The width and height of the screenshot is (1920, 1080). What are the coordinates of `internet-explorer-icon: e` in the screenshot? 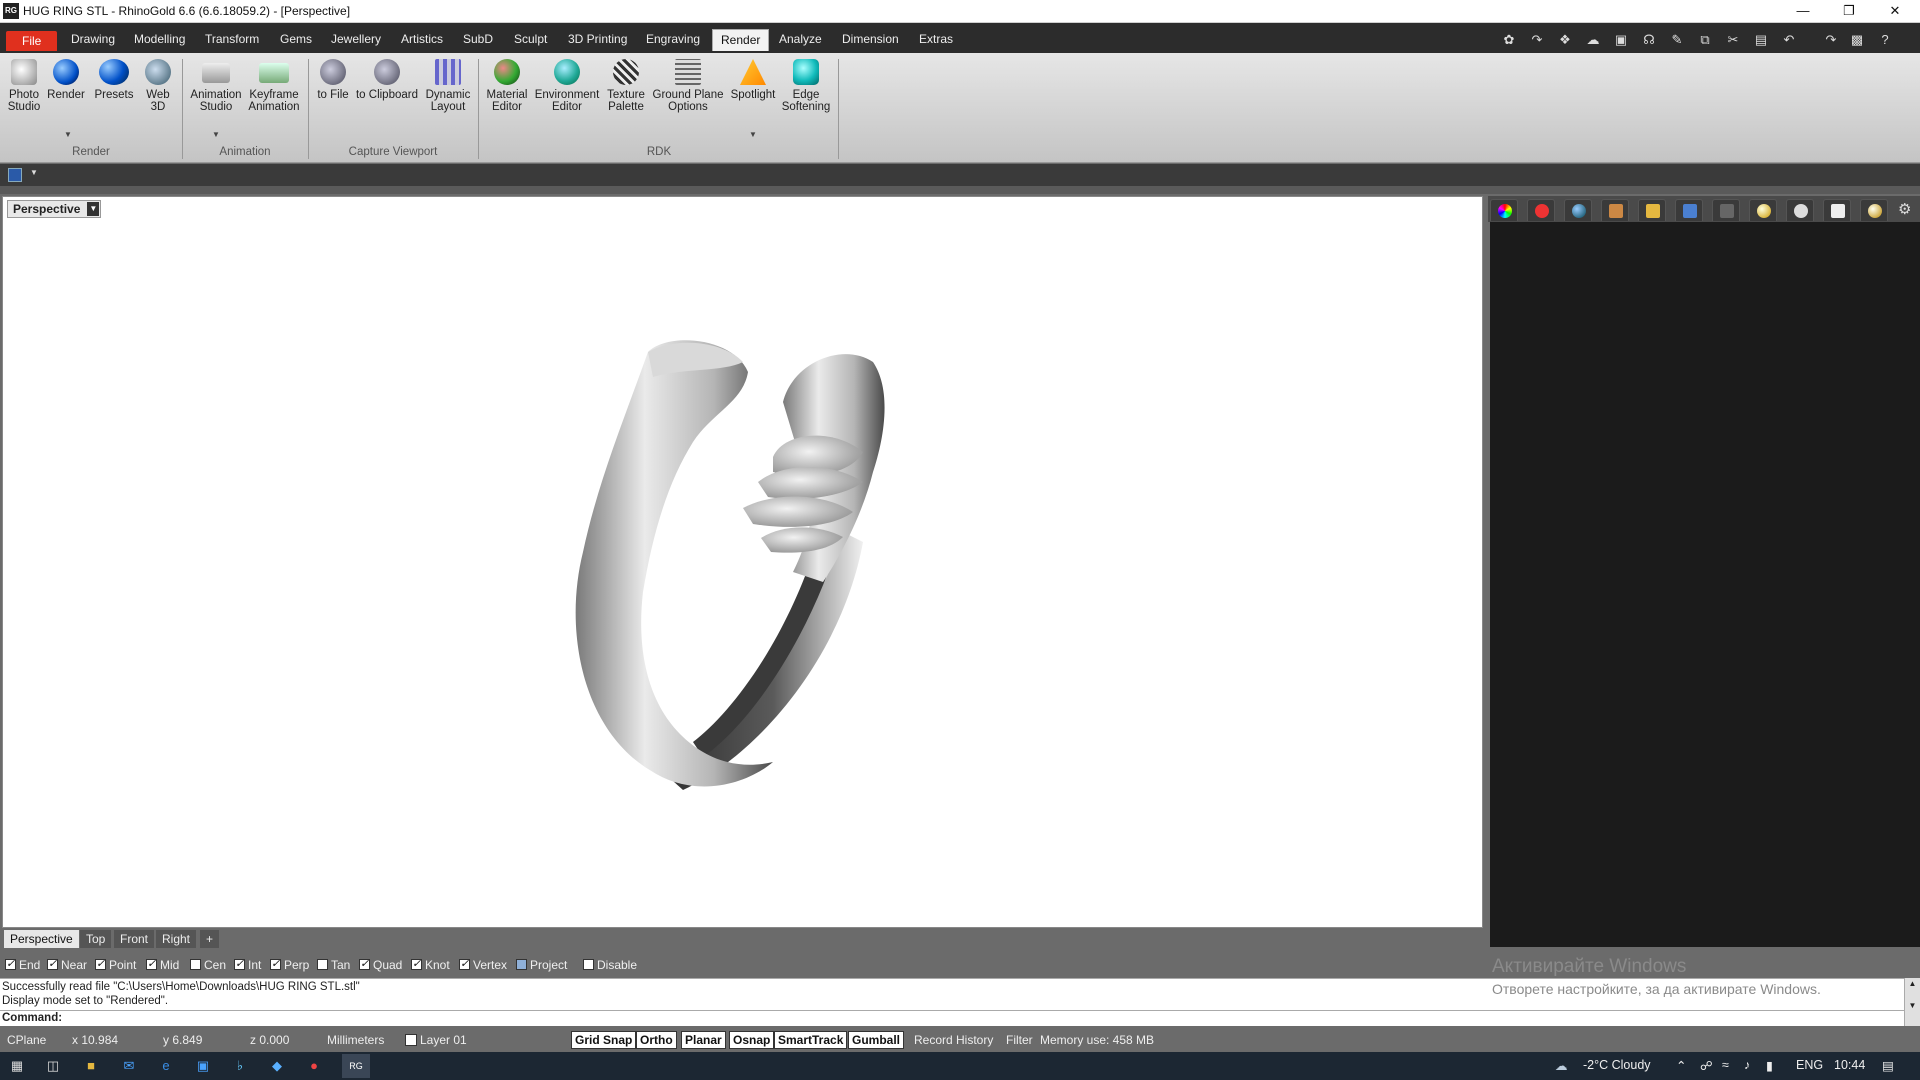 It's located at (166, 1066).